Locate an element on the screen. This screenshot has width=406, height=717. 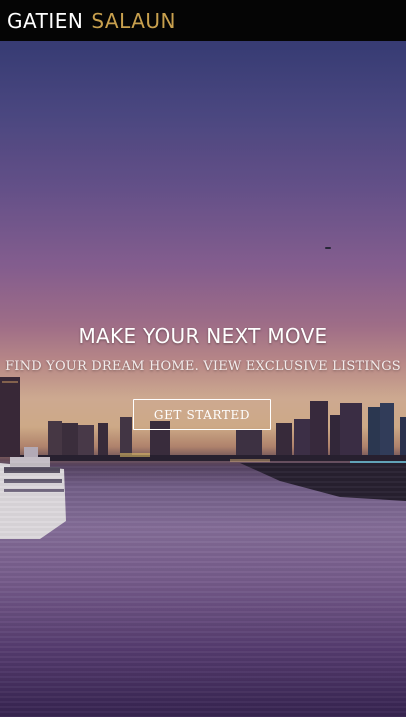
brand-first-name: GATIEN is located at coordinates (45, 20).